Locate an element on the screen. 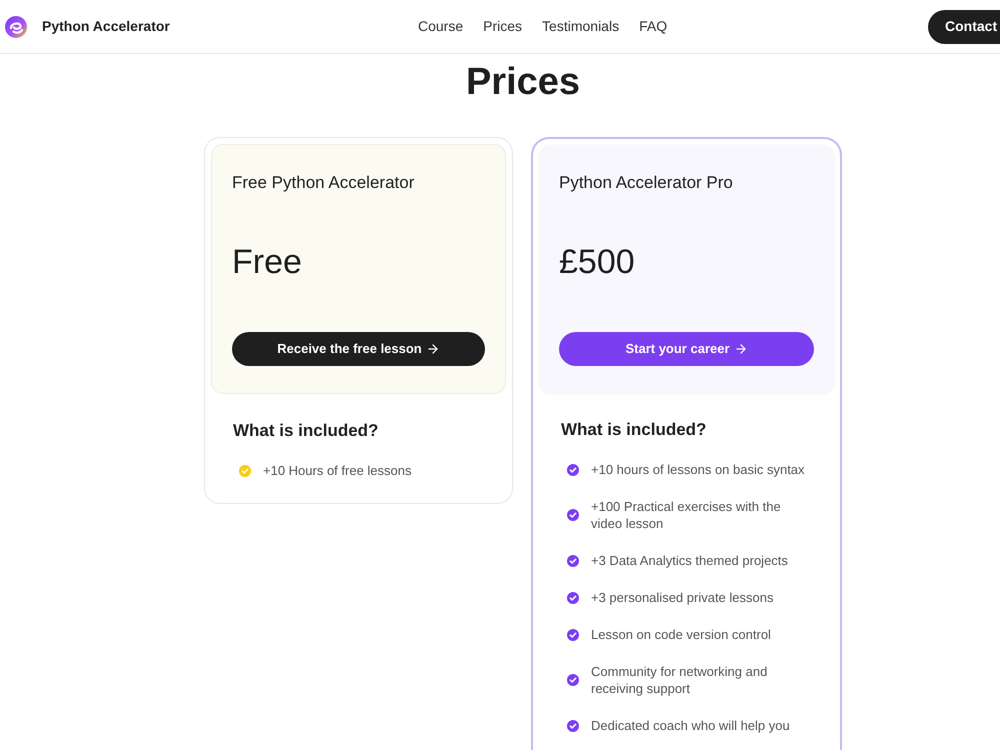  feature-text: Community for networking and receiving support is located at coordinates (679, 680).